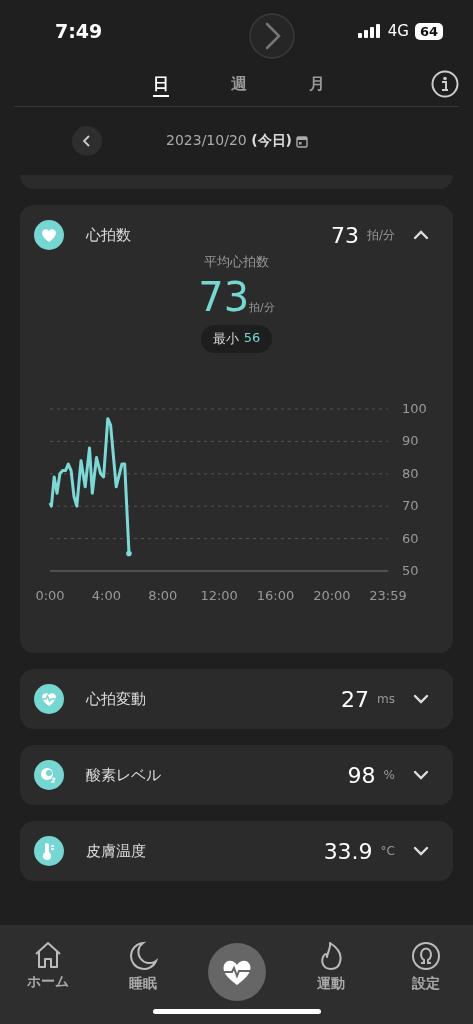 The image size is (473, 1024). Describe the element at coordinates (79, 31) in the screenshot. I see `status-time: 7:49` at that location.